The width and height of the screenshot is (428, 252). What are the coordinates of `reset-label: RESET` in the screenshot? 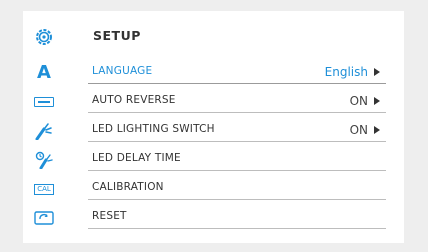 It's located at (109, 216).